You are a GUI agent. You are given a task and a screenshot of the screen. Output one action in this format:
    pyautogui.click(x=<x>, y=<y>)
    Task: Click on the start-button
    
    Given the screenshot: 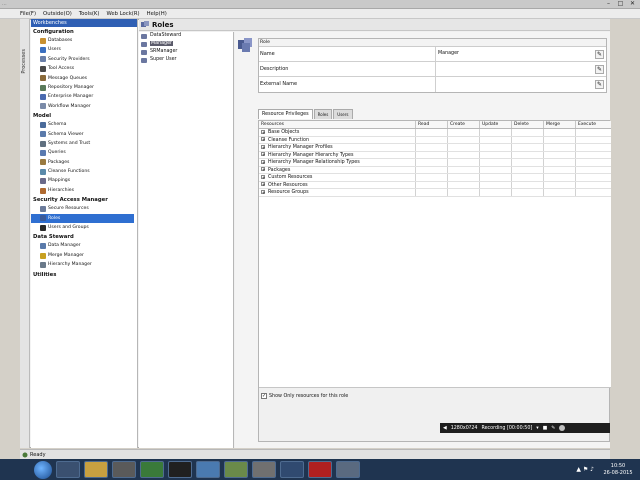 What is the action you would take?
    pyautogui.click(x=43, y=469)
    